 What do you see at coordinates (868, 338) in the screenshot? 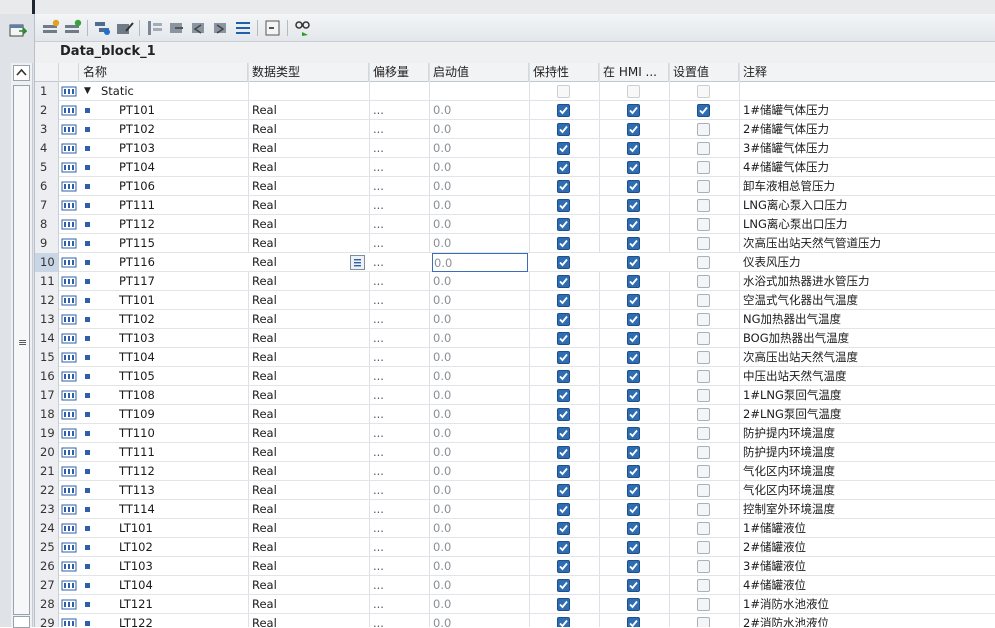
I see `comment: BOG加热器出气温度` at bounding box center [868, 338].